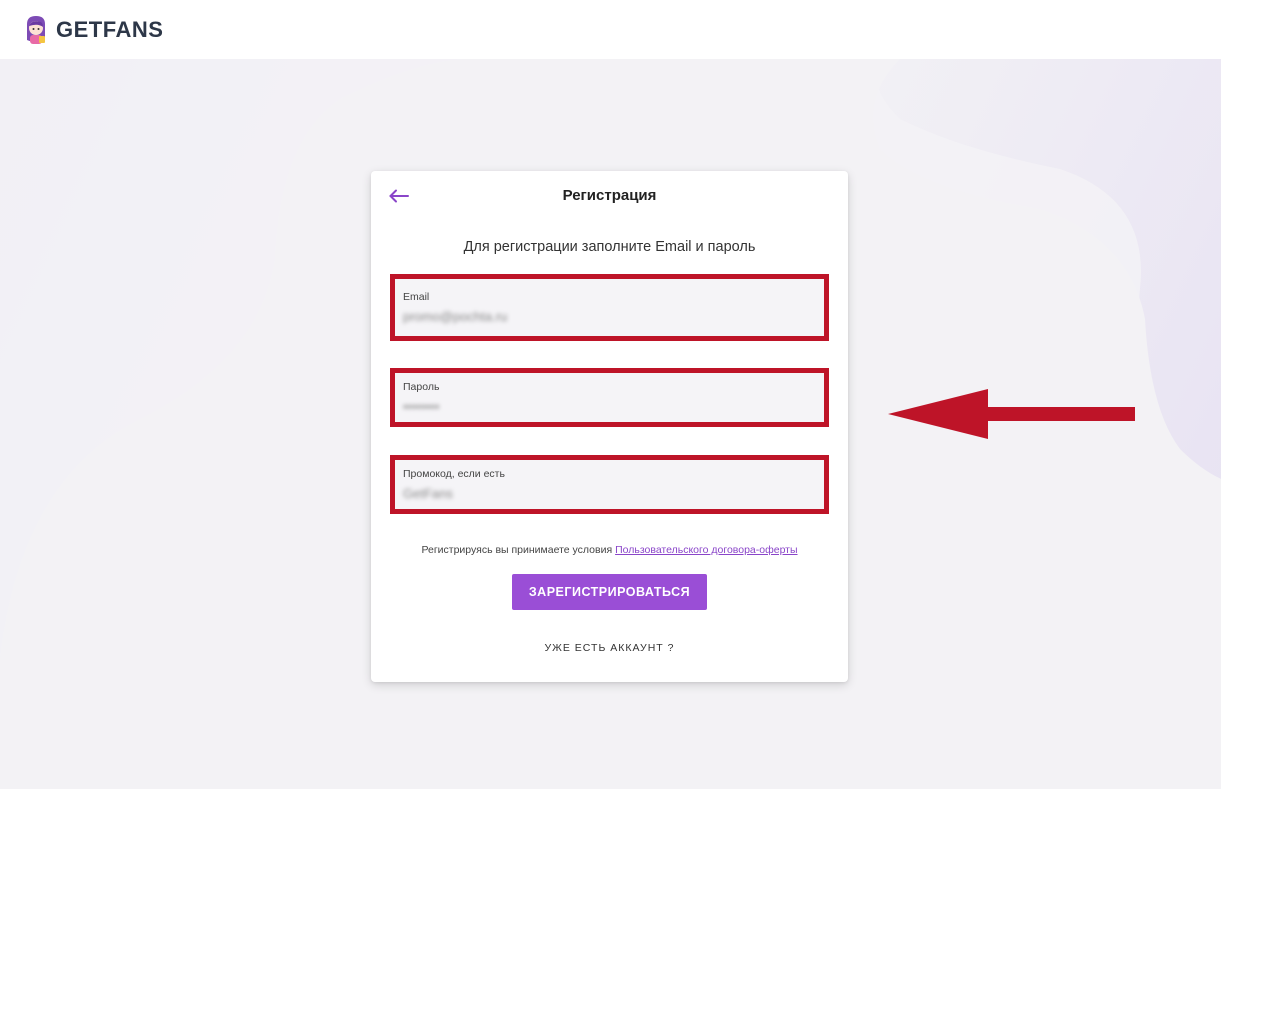  What do you see at coordinates (609, 648) in the screenshot?
I see `login-link: УЖЕ ЕСТЬ АККАУНТ ?` at bounding box center [609, 648].